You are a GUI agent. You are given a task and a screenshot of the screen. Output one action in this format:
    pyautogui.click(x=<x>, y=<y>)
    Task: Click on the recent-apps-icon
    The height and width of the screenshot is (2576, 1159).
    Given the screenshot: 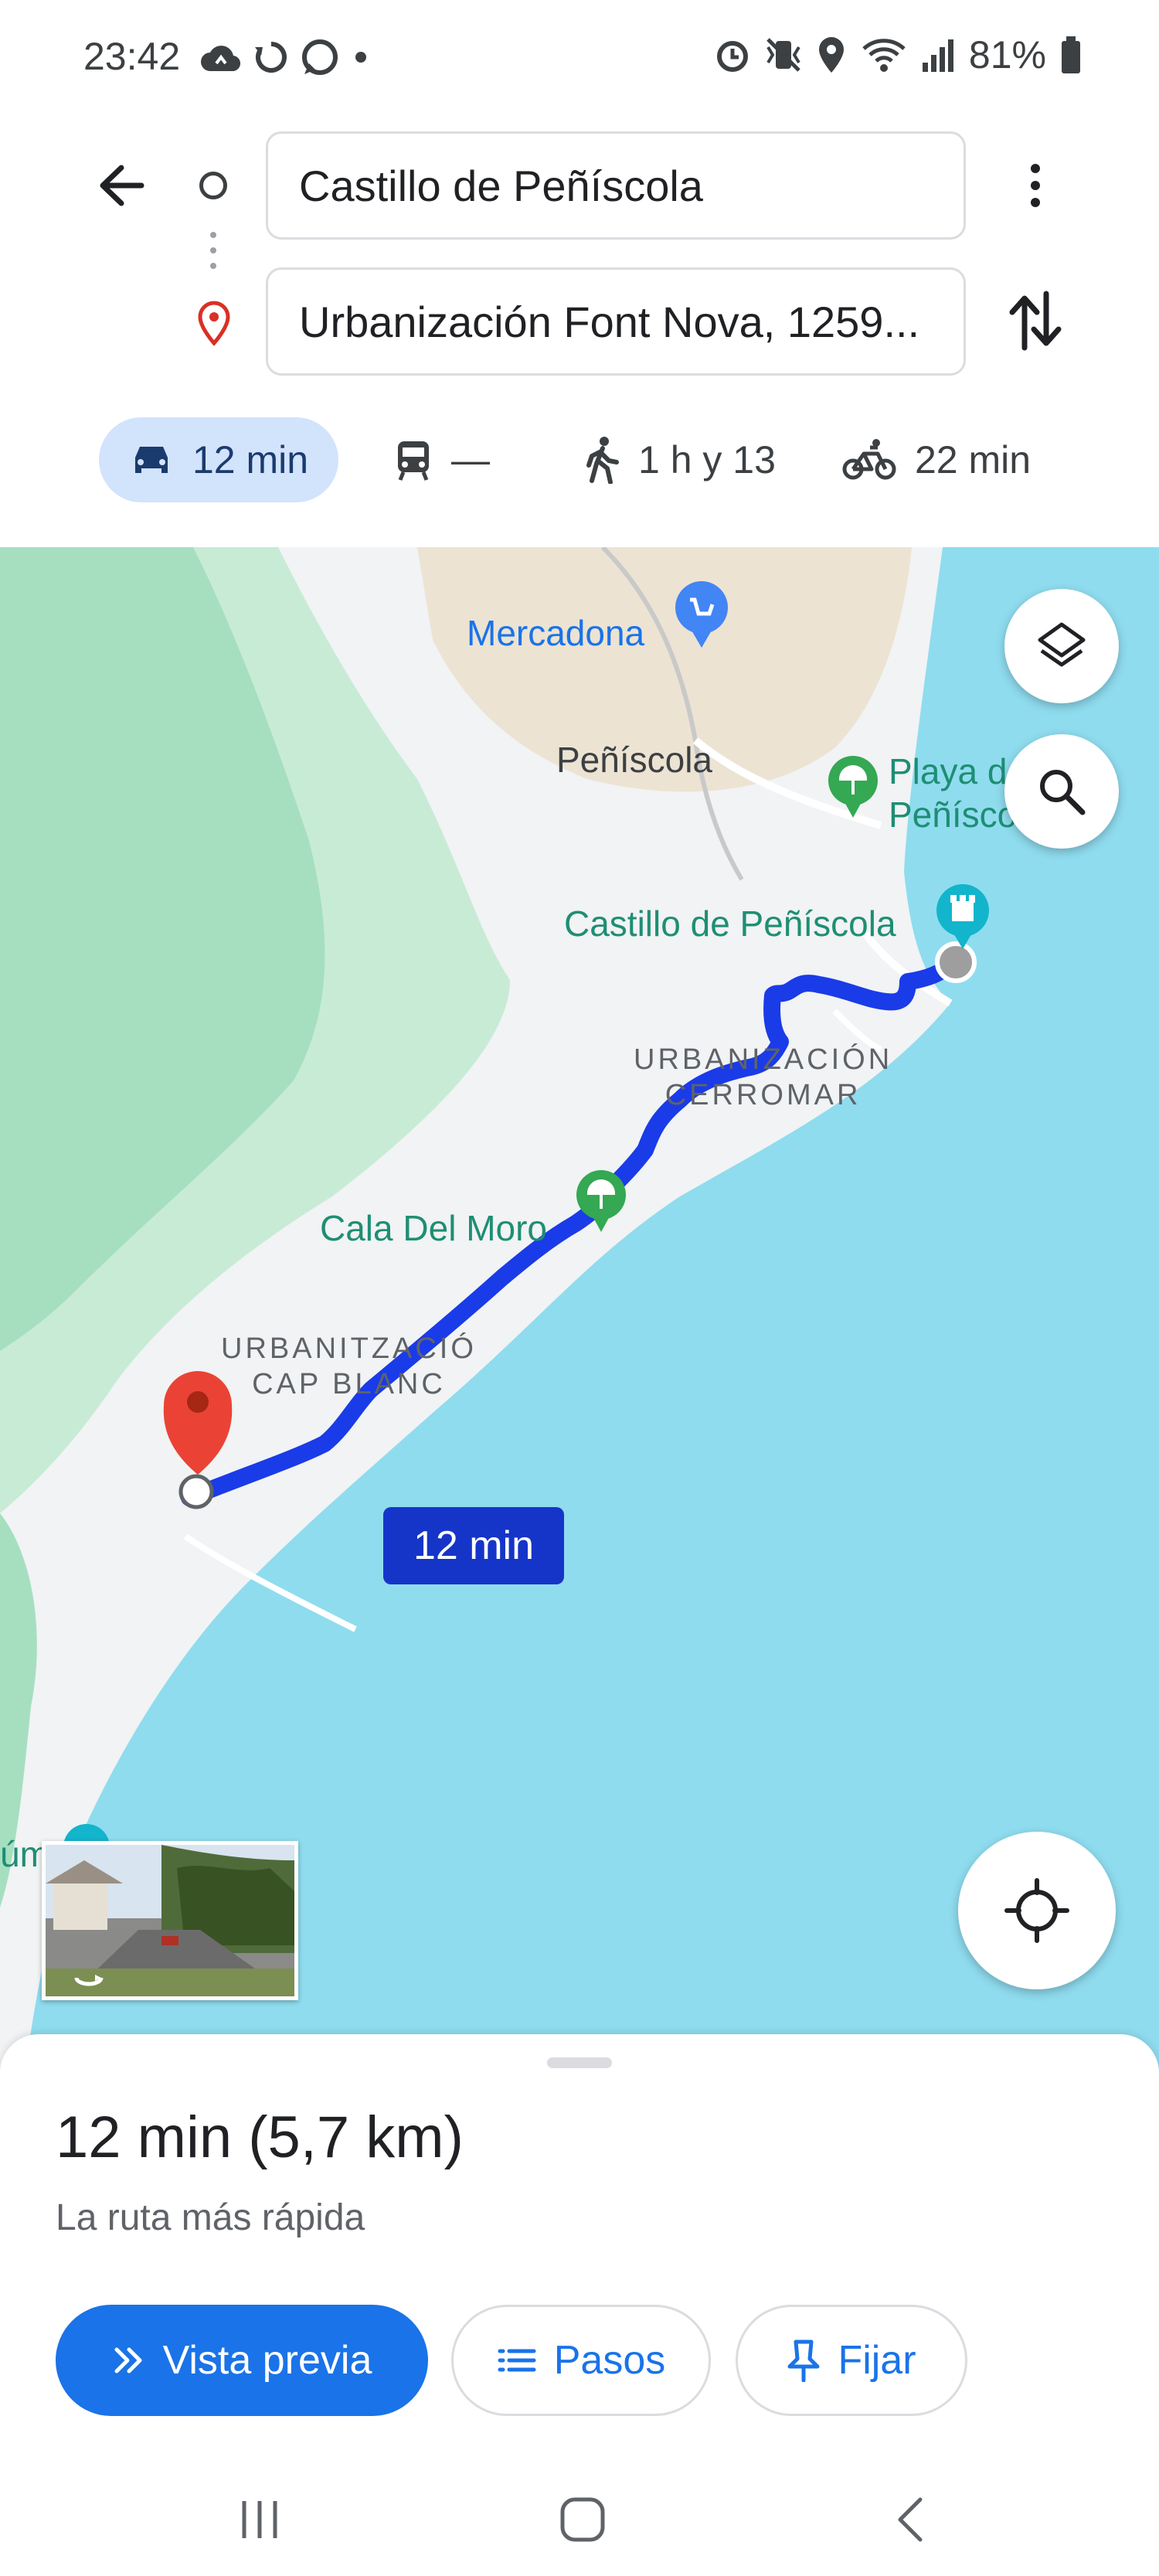 What is the action you would take?
    pyautogui.click(x=259, y=2519)
    